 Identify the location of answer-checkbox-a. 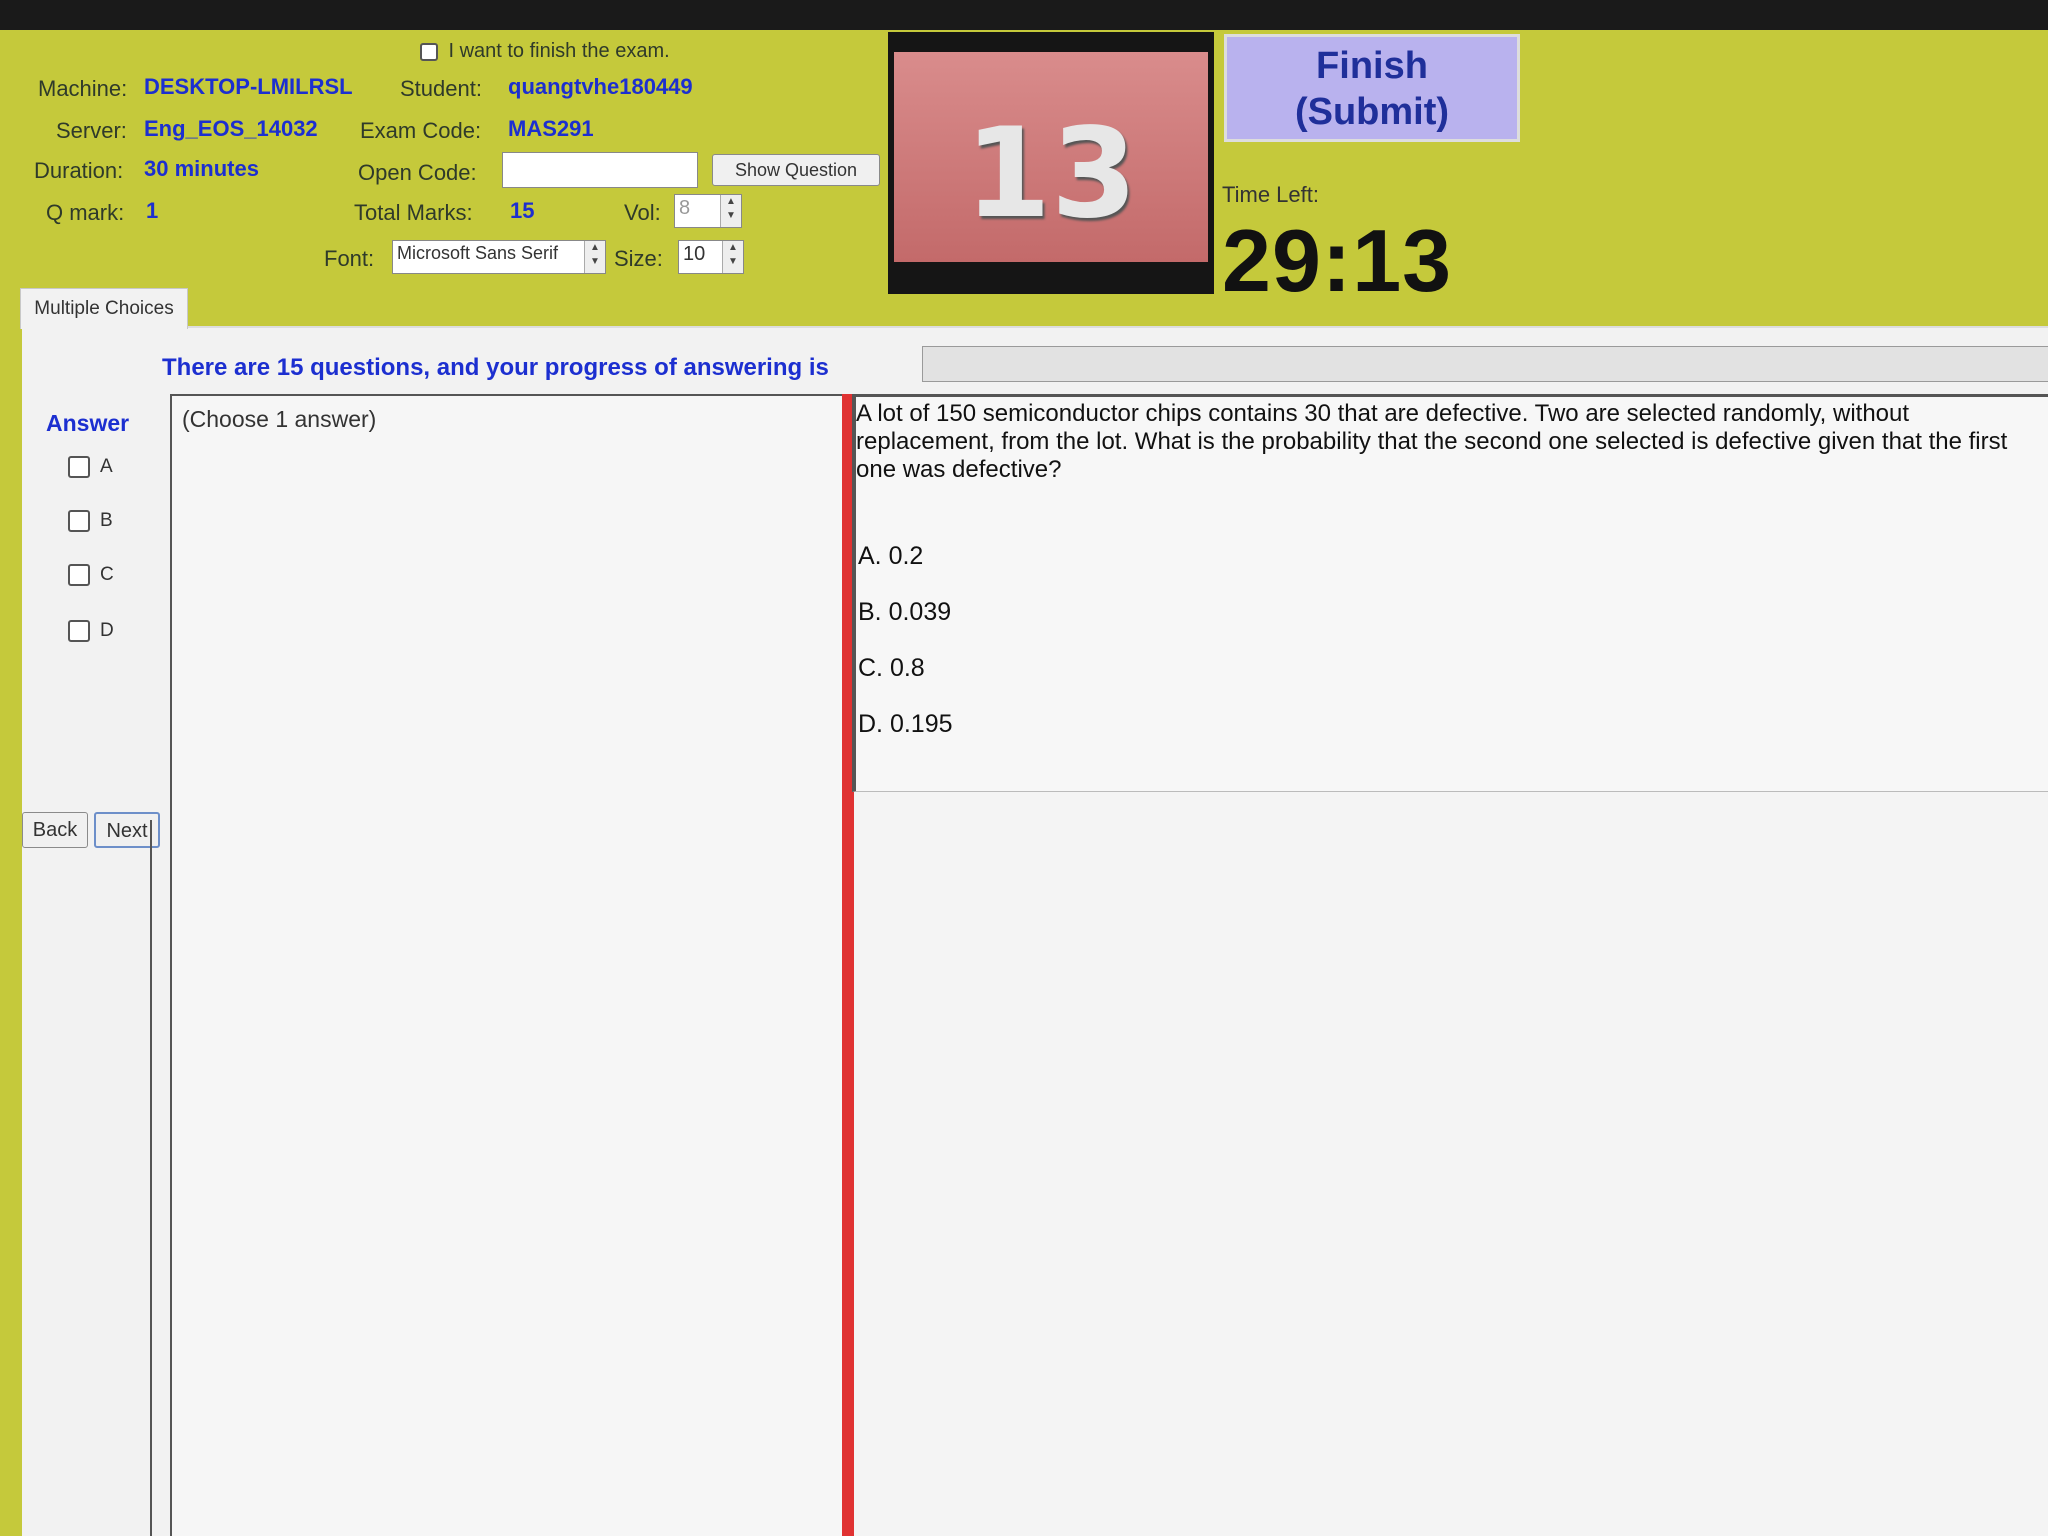
(79, 467).